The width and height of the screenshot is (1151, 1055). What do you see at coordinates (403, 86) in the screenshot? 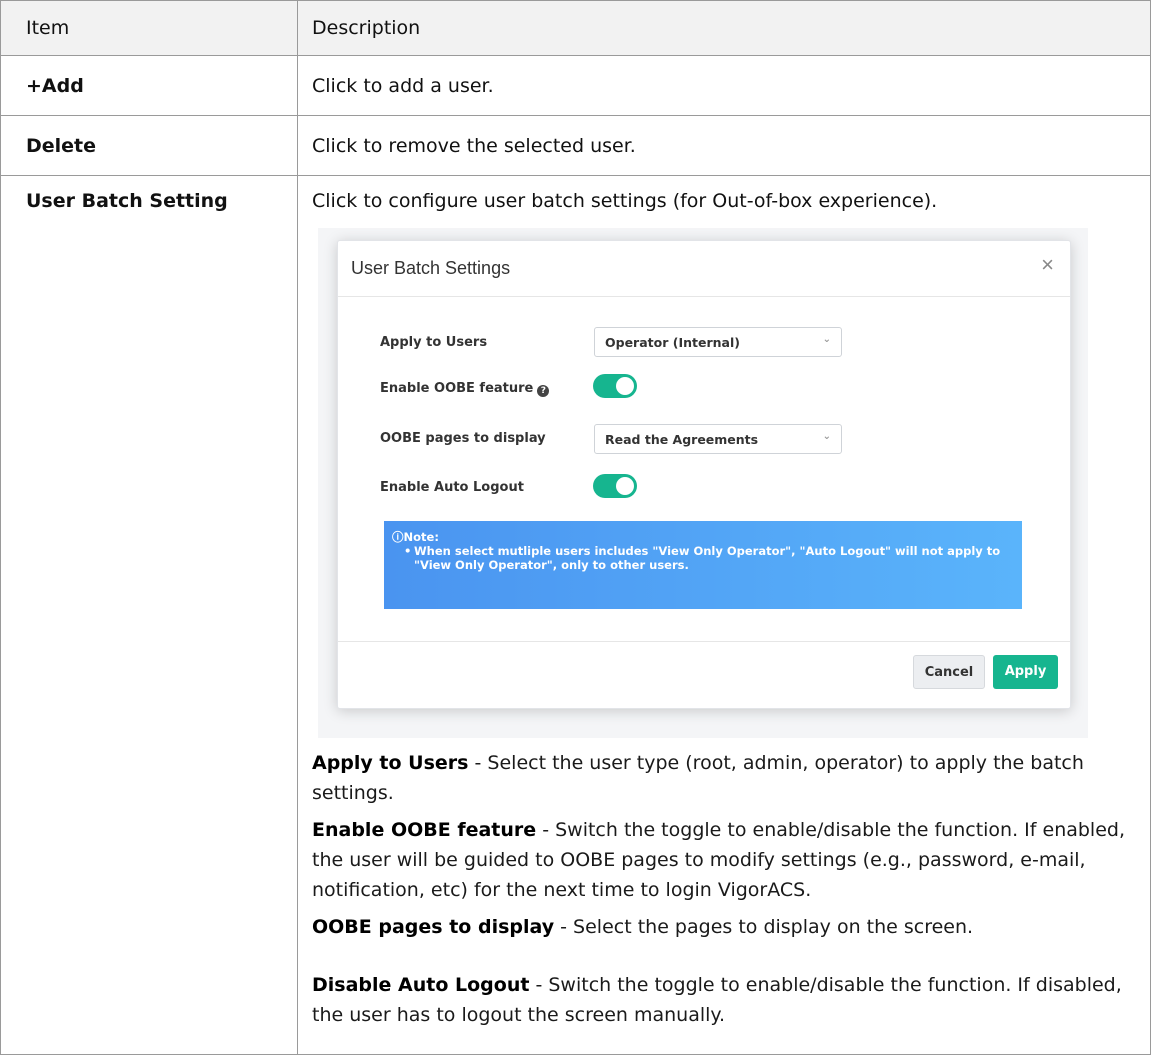
I see `row-description-add: Click to add a user.` at bounding box center [403, 86].